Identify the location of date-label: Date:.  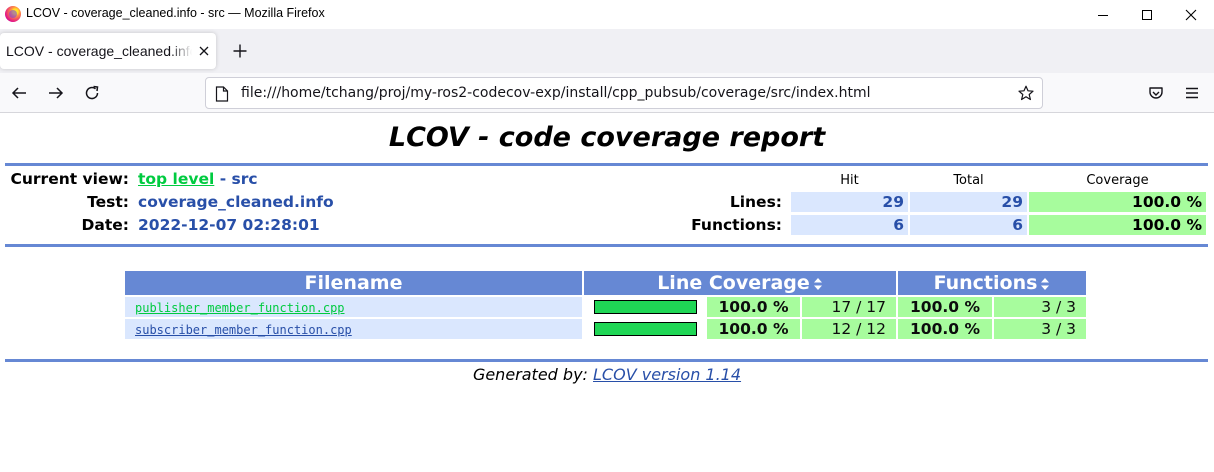
(105, 225).